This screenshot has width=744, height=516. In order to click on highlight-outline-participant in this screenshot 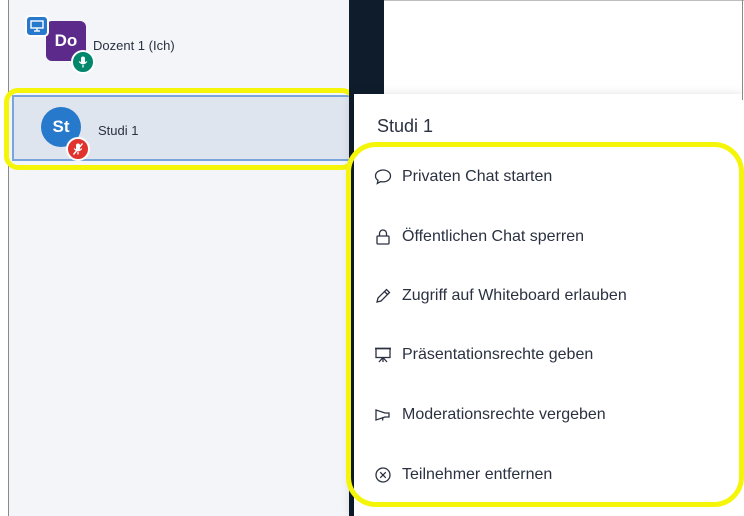, I will do `click(180, 129)`.